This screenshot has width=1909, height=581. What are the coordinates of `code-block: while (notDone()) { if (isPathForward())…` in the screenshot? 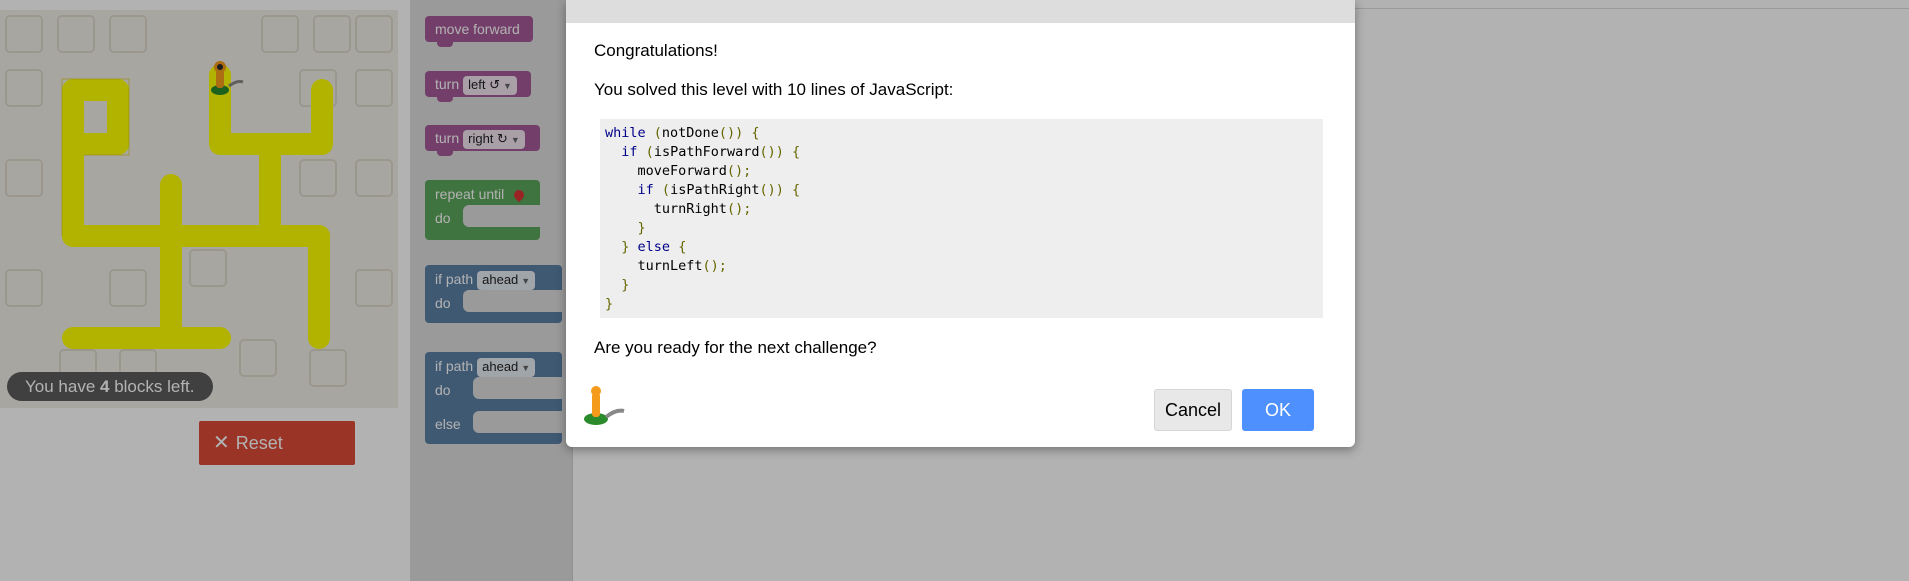 It's located at (961, 218).